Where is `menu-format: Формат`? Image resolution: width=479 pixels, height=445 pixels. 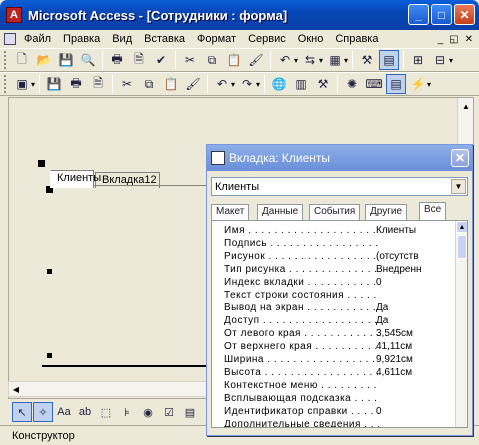 menu-format: Формат is located at coordinates (216, 39).